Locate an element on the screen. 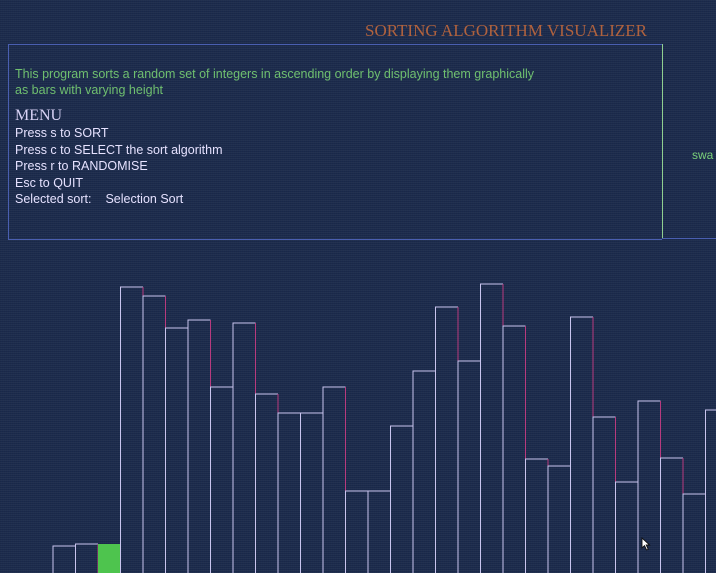 Image resolution: width=716 pixels, height=573 pixels. menu-item-select: Press c to SELECT the sort algorithm is located at coordinates (119, 149).